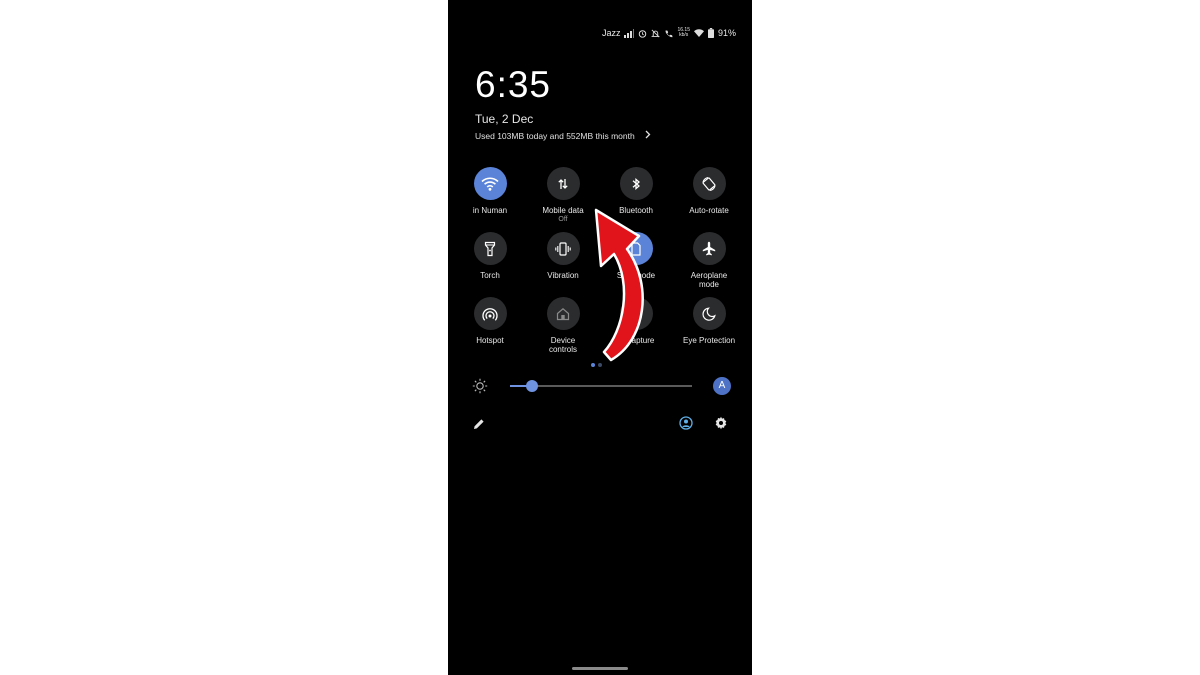 The width and height of the screenshot is (1200, 675). What do you see at coordinates (603, 424) in the screenshot?
I see `bottom-actions` at bounding box center [603, 424].